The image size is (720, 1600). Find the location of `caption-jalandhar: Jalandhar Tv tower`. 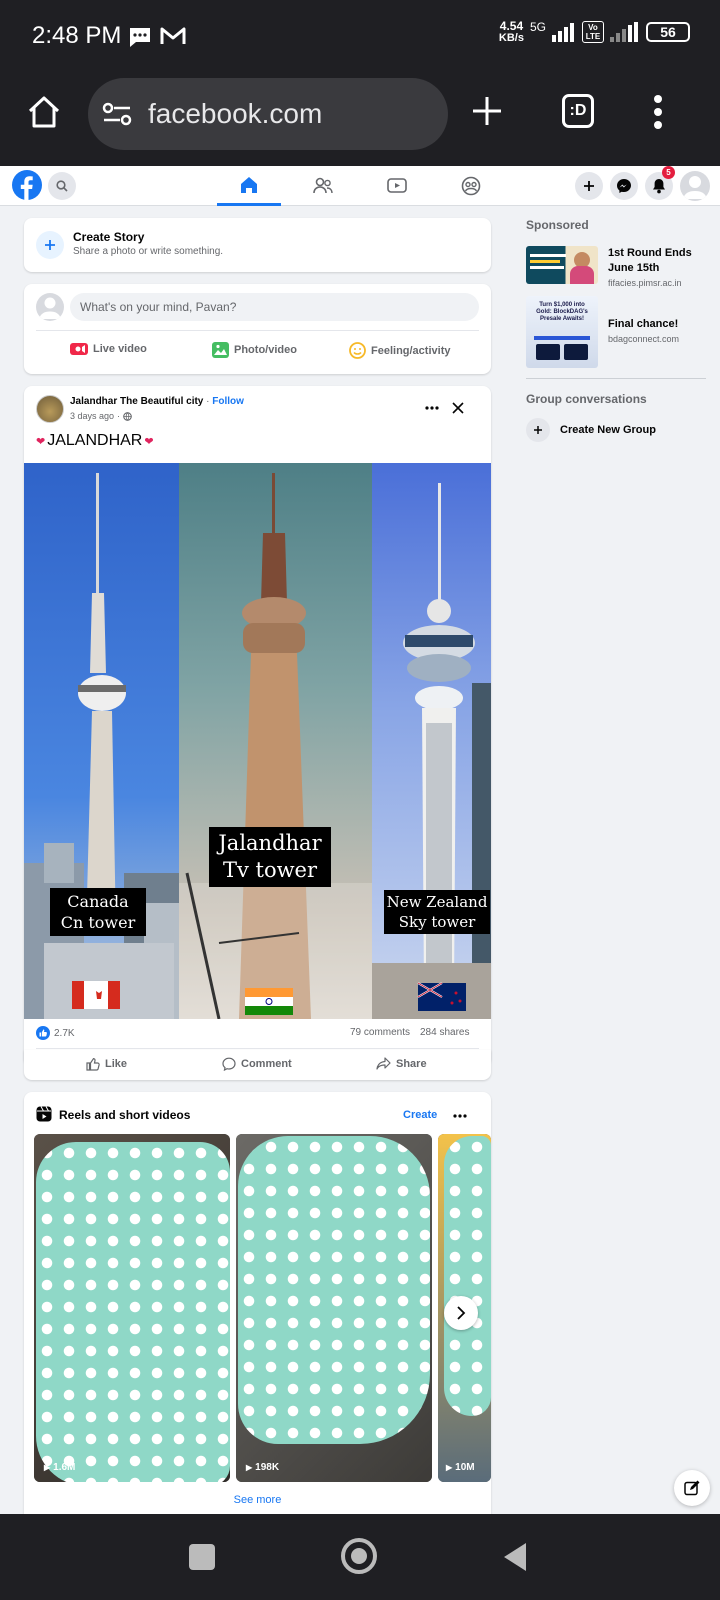

caption-jalandhar: Jalandhar Tv tower is located at coordinates (270, 857).